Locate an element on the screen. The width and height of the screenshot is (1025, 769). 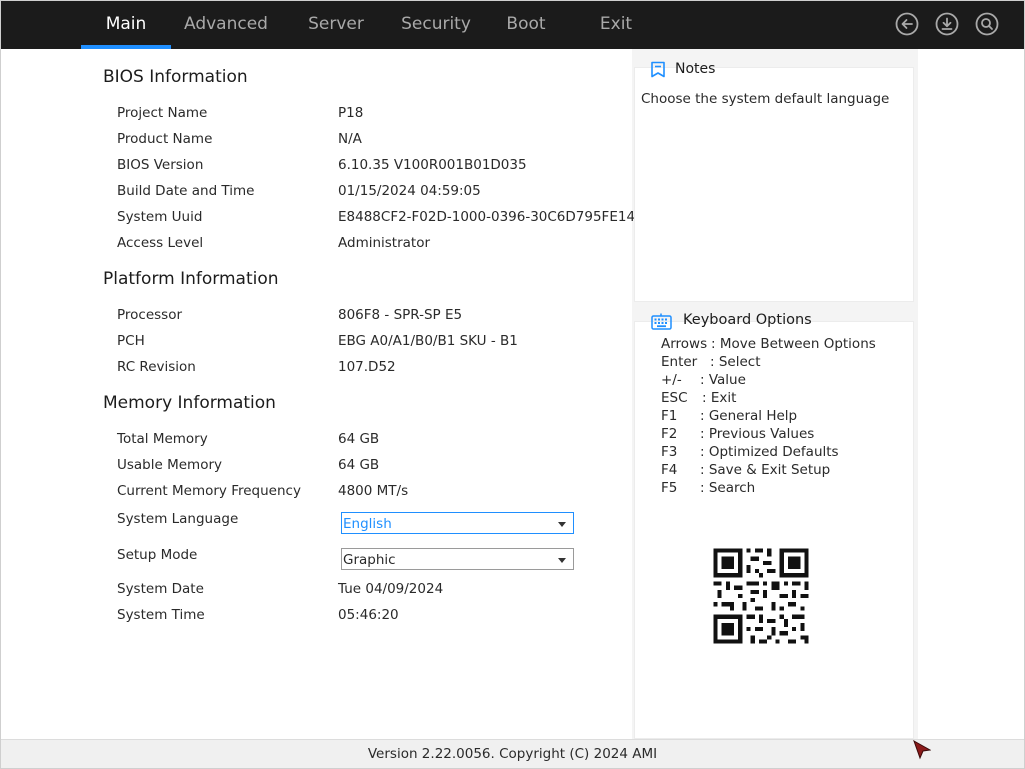
tab-server: Server is located at coordinates (336, 24).